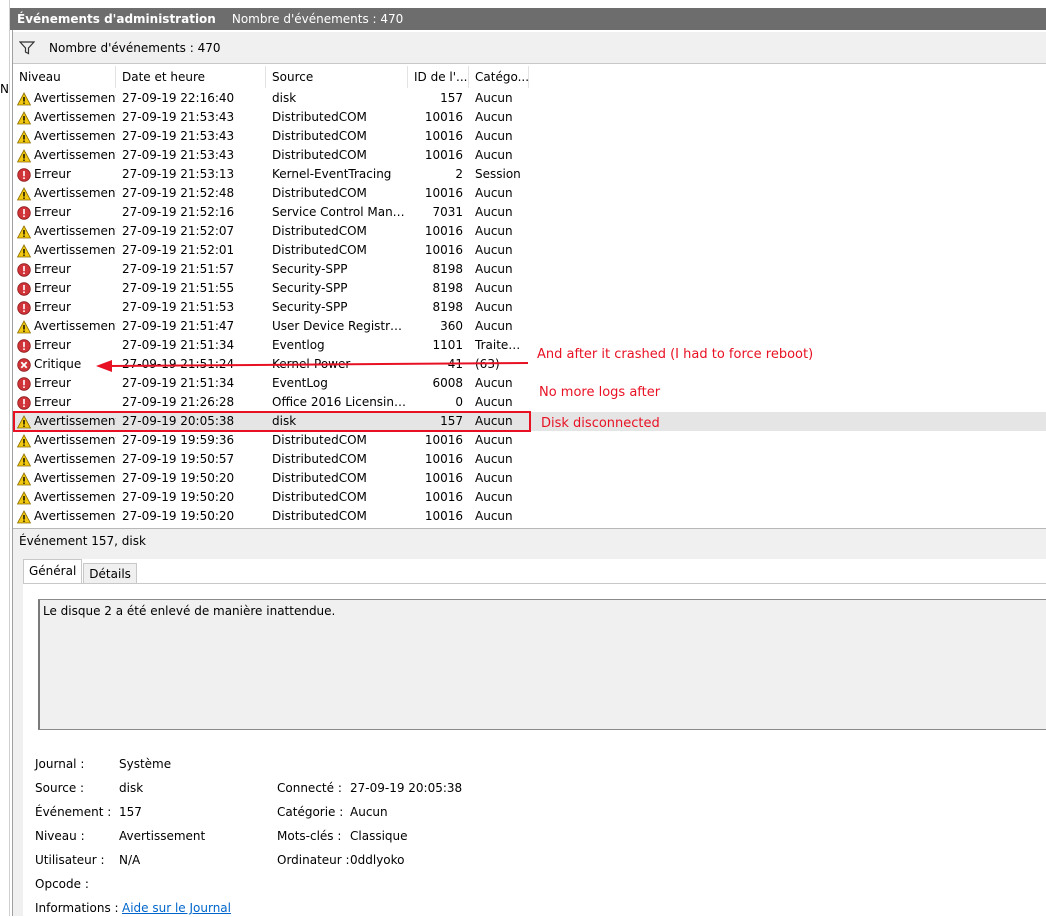  Describe the element at coordinates (312, 366) in the screenshot. I see `annotation-arrow` at that location.